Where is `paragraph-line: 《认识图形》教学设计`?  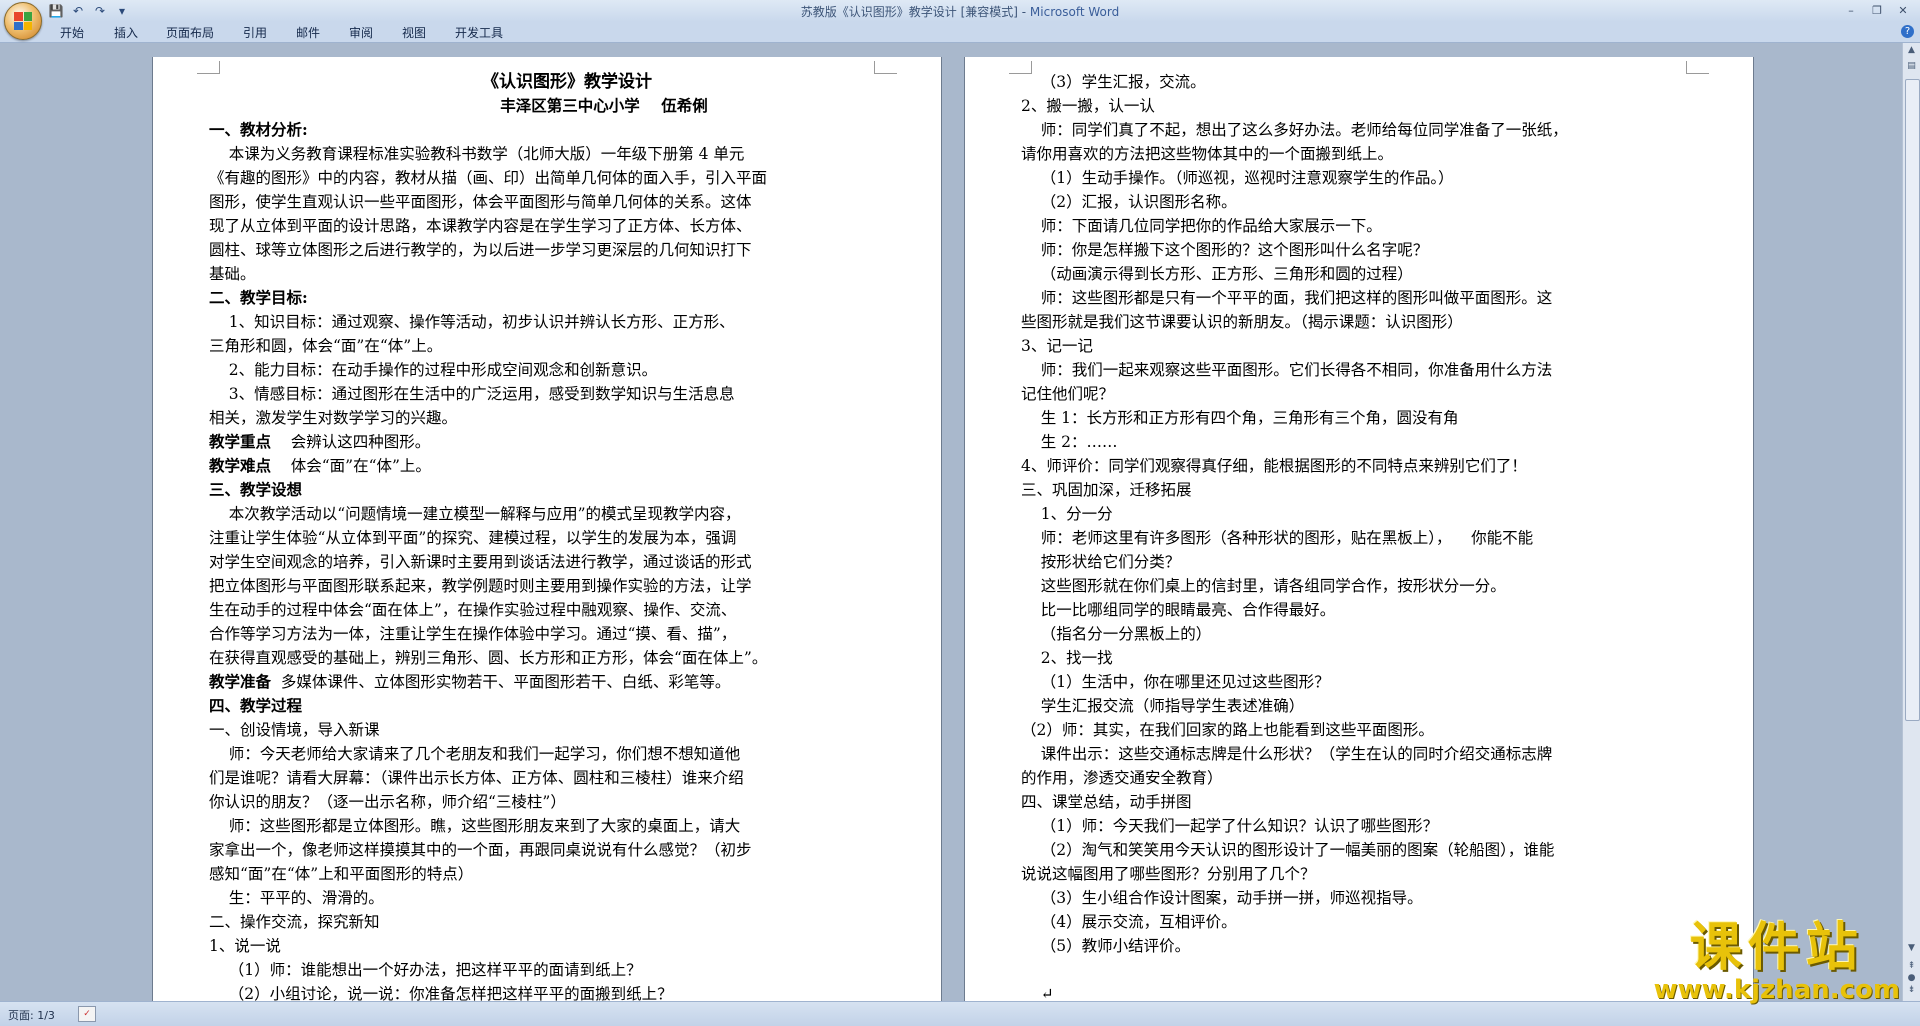
paragraph-line: 《认识图形》教学设计 is located at coordinates (539, 82).